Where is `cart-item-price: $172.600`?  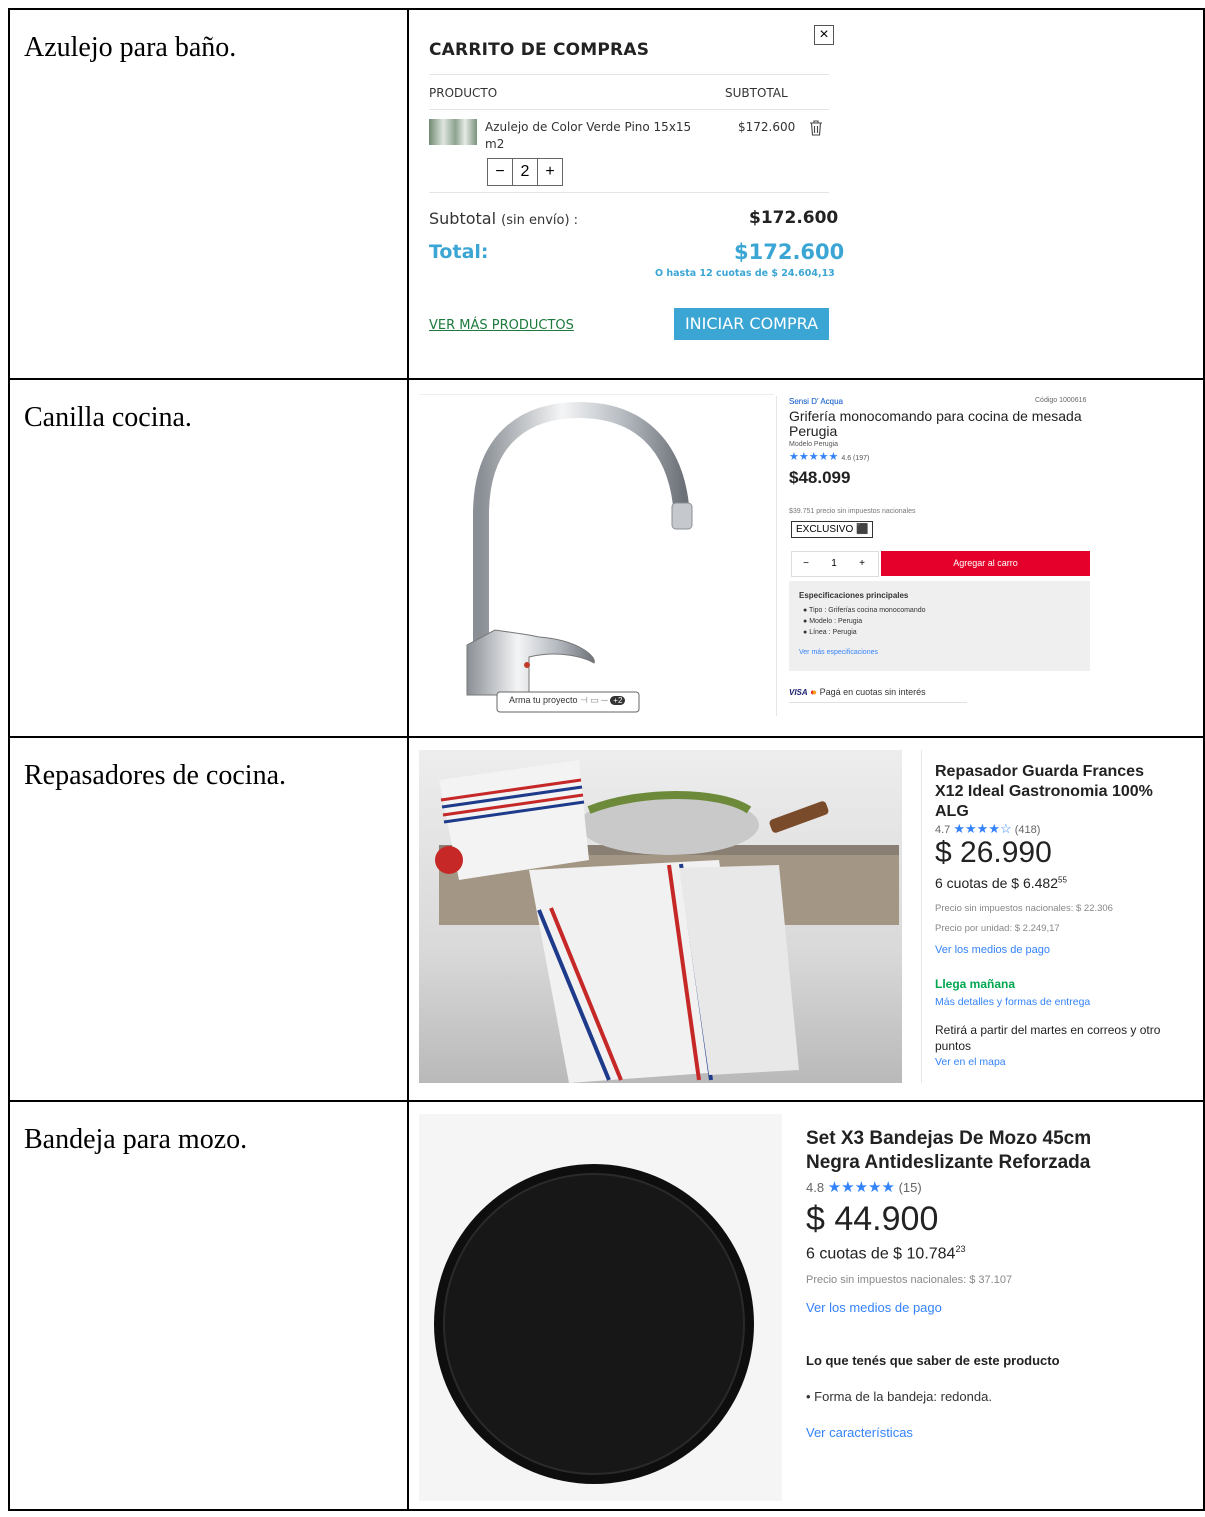
cart-item-price: $172.600 is located at coordinates (767, 127).